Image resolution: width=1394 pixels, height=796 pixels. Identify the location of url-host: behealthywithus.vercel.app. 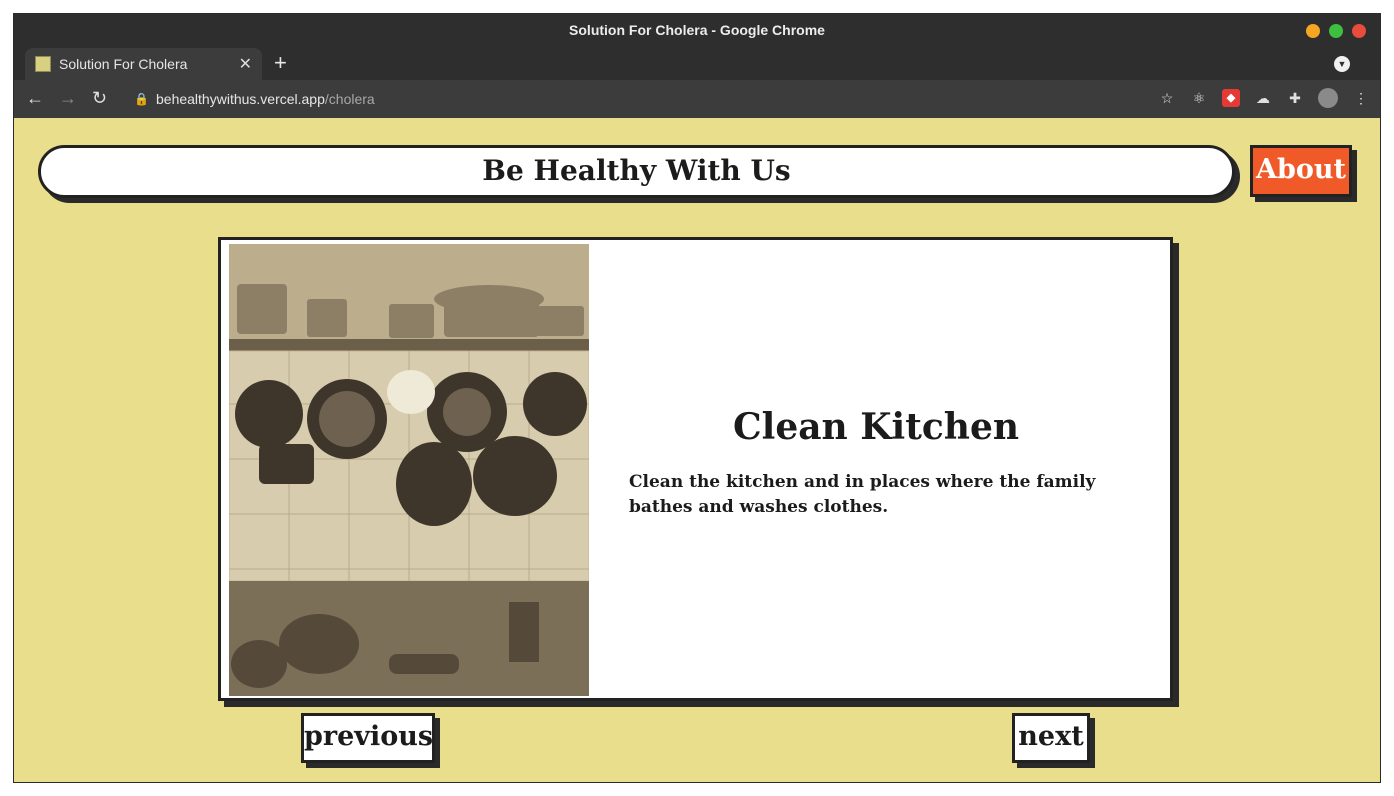
(240, 99).